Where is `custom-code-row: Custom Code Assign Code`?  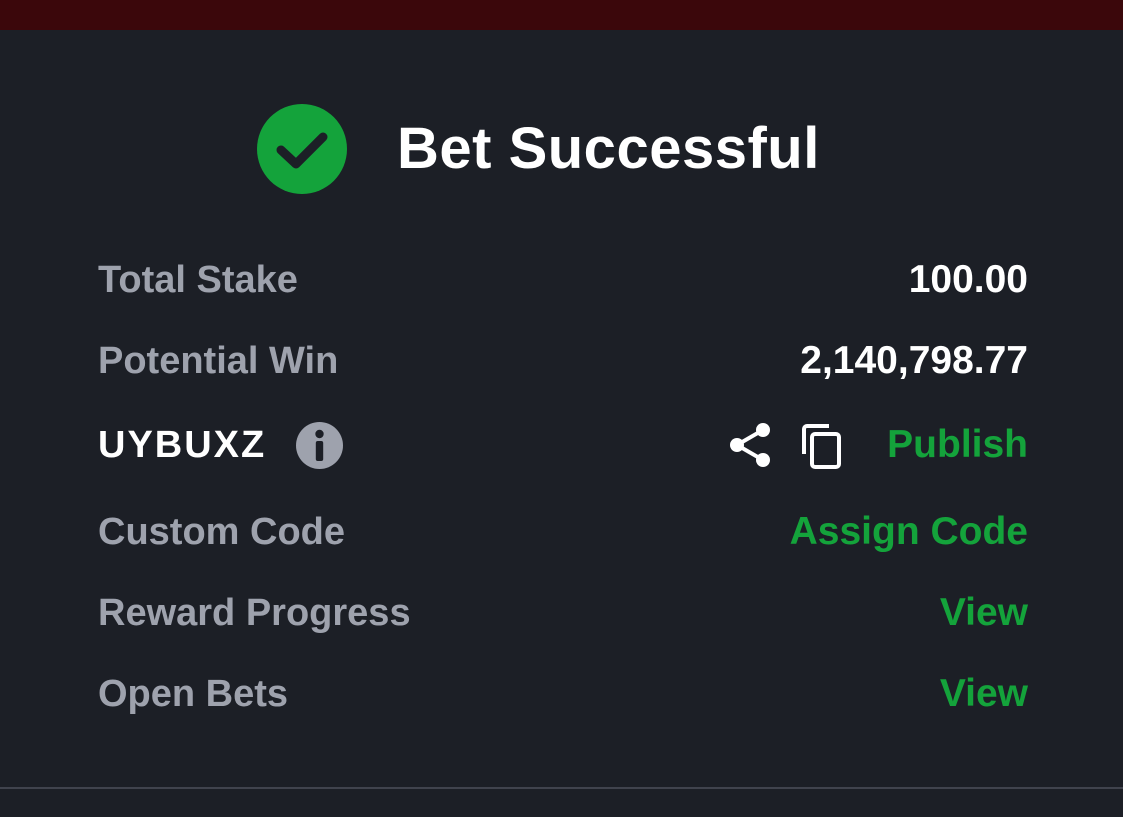 custom-code-row: Custom Code Assign Code is located at coordinates (563, 532).